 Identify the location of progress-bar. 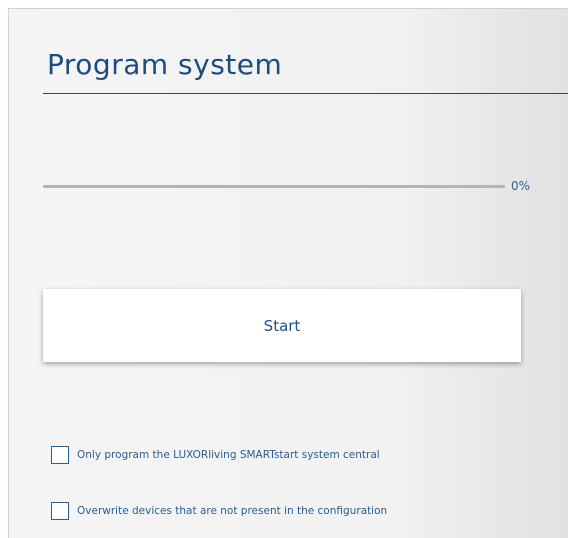
(274, 186).